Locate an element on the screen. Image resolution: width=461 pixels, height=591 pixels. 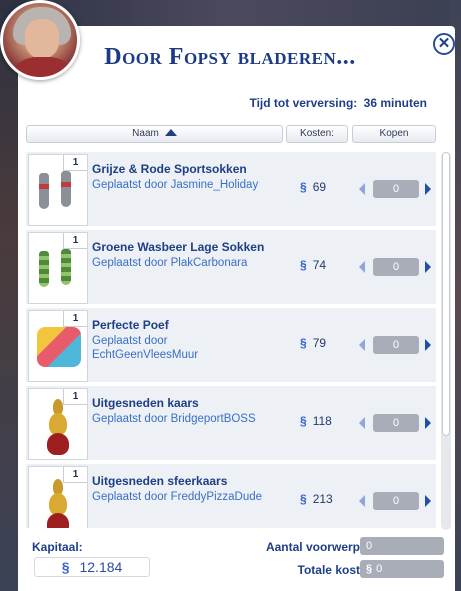
sort-ascending-icon is located at coordinates (170, 132).